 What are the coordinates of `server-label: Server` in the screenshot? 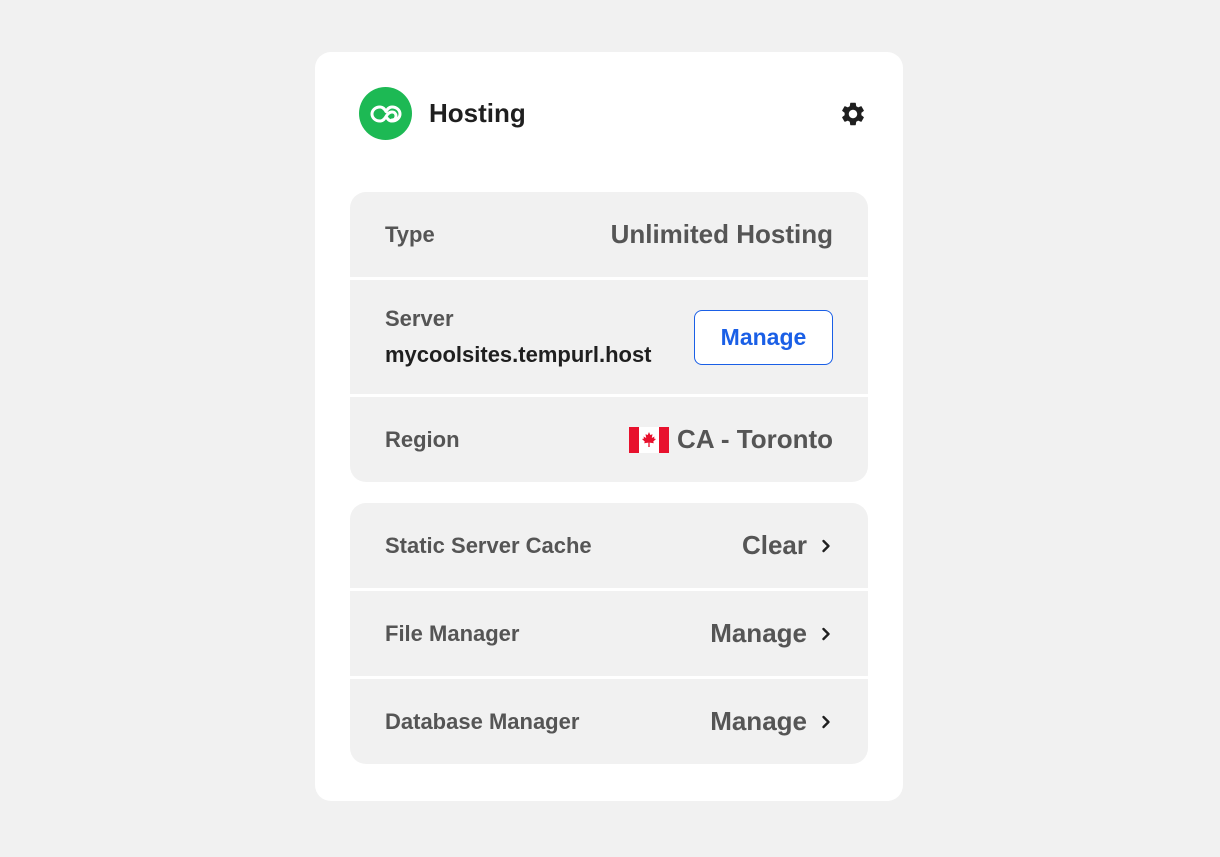 It's located at (419, 318).